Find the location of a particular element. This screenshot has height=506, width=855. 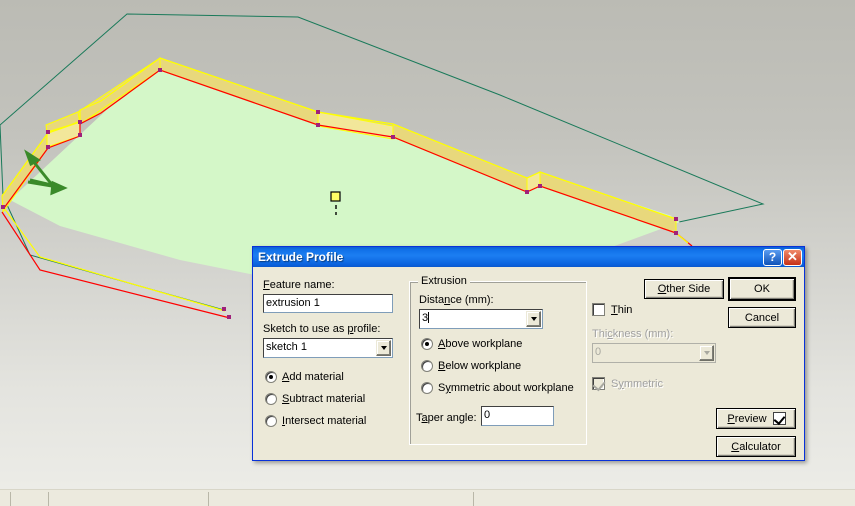

close-icon: ✕ is located at coordinates (792, 257).